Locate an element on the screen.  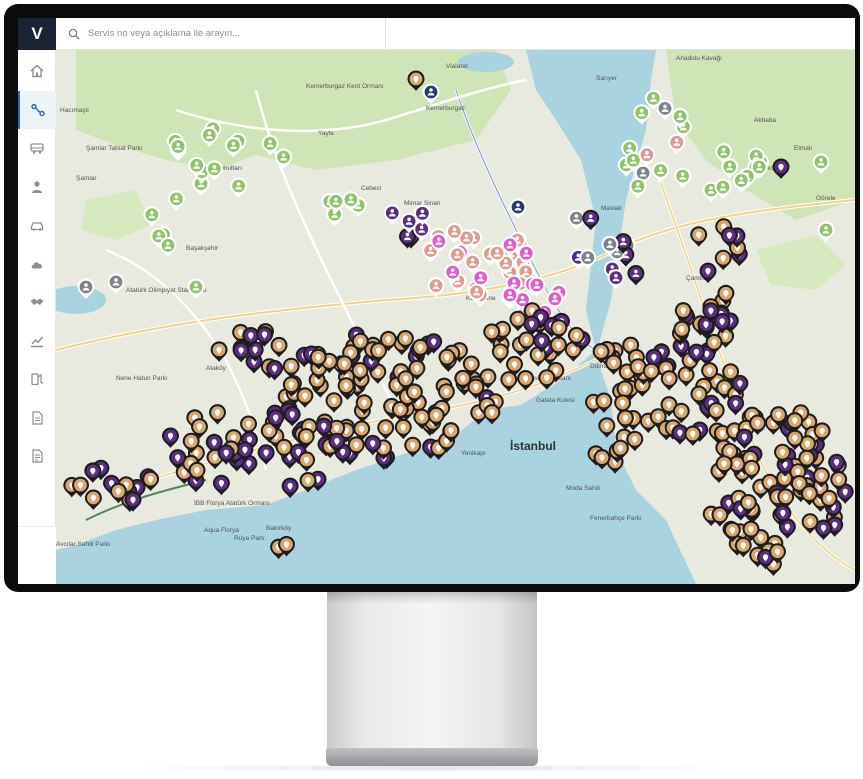
sidebar-item-vehicles is located at coordinates (37, 225).